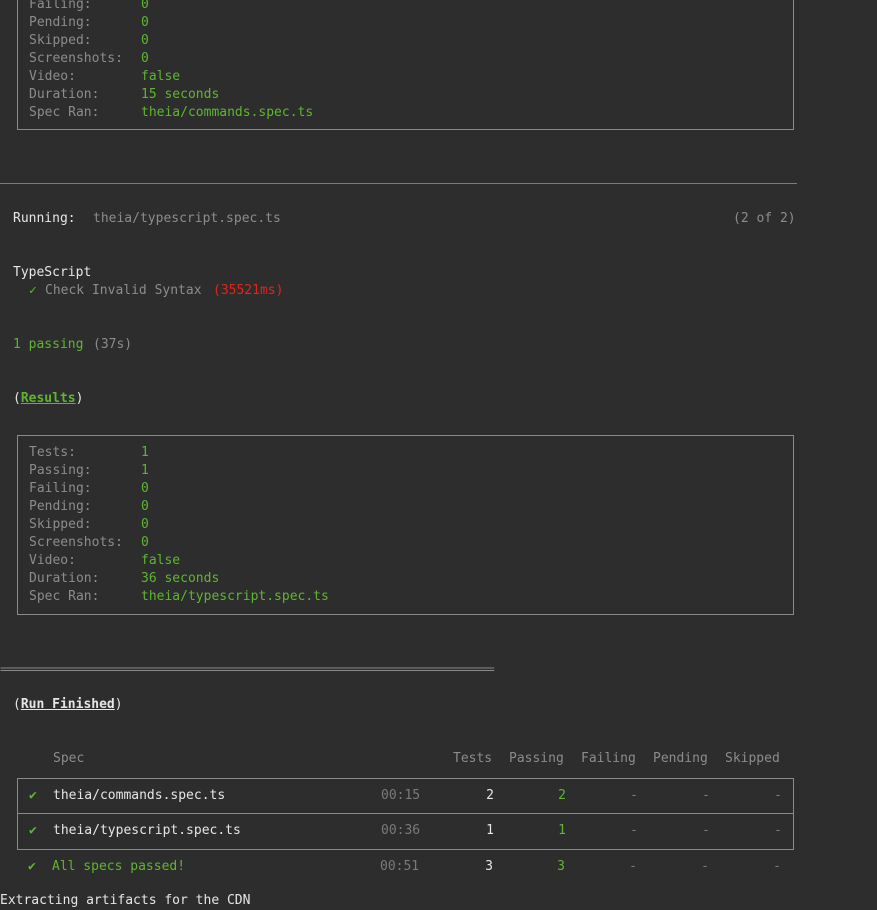 The height and width of the screenshot is (910, 877). I want to click on result-value: theia/commands.spec.ts, so click(227, 112).